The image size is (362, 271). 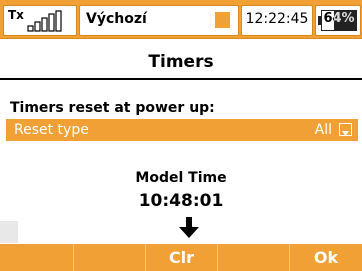 What do you see at coordinates (181, 79) in the screenshot?
I see `title-divider` at bounding box center [181, 79].